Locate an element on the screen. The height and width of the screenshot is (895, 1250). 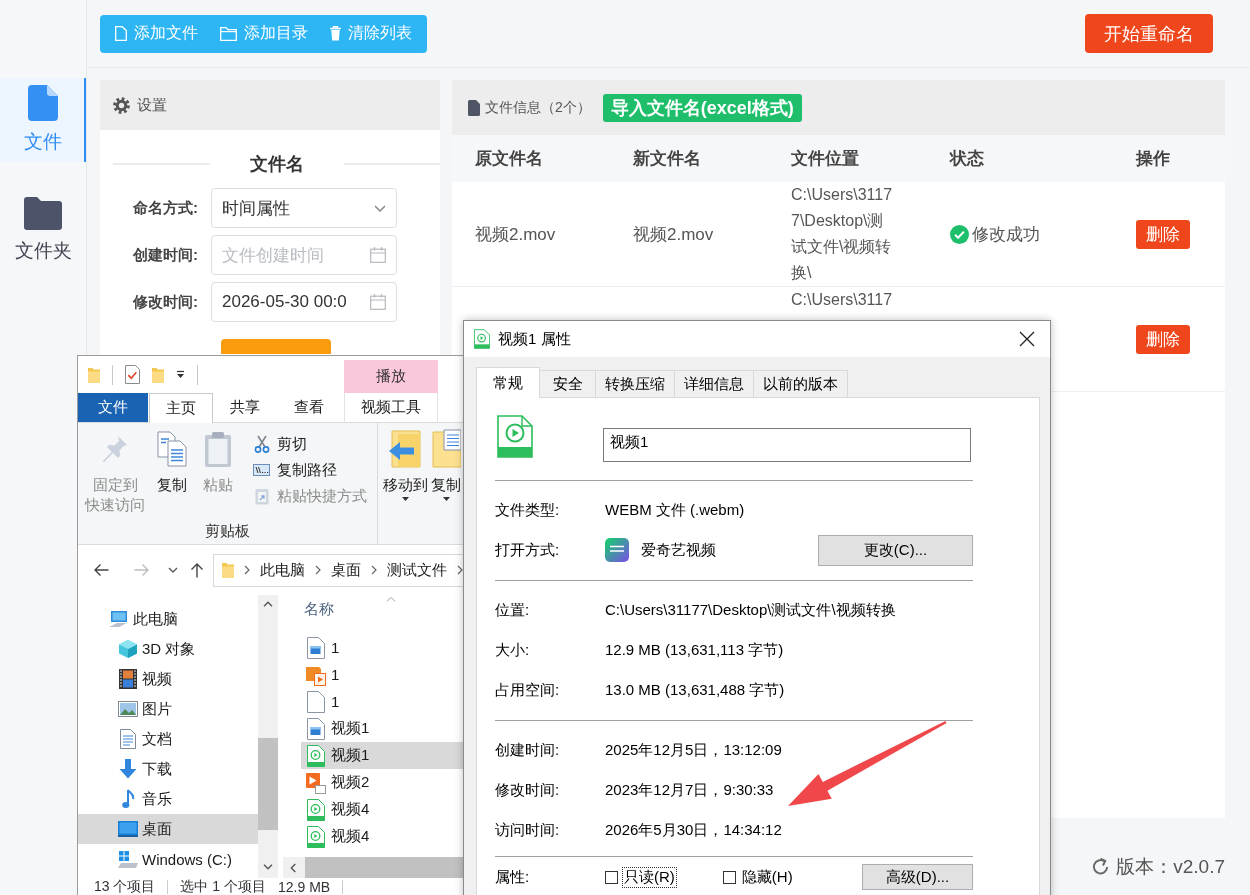
ribbon-button: 移动到 is located at coordinates (405, 486).